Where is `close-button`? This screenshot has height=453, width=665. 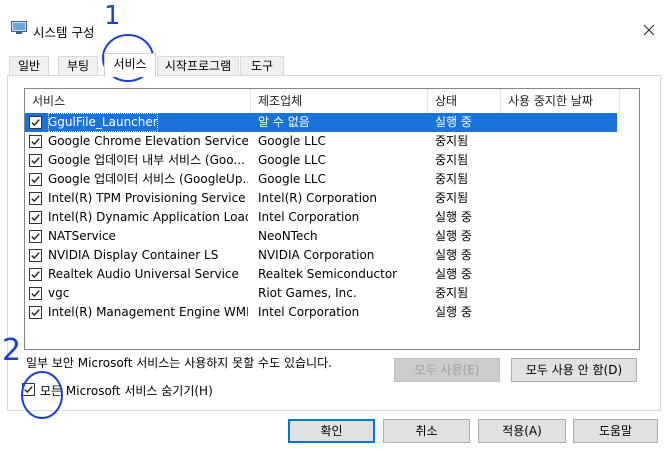 close-button is located at coordinates (649, 30).